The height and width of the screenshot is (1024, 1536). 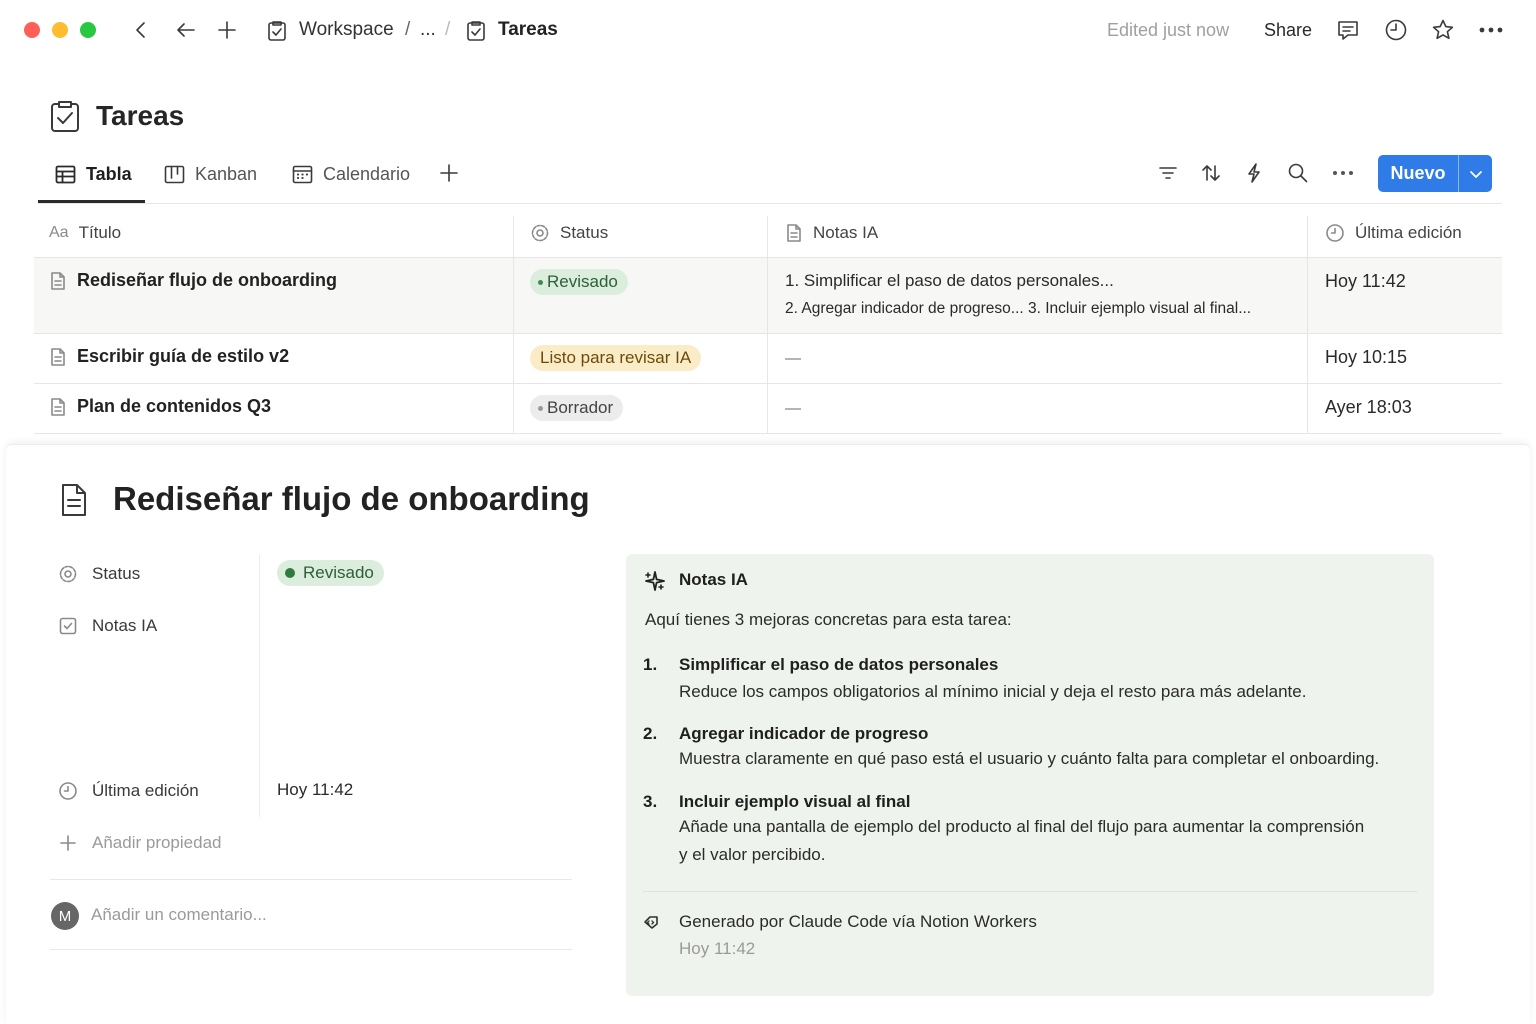 I want to click on sort-icon, so click(x=1211, y=173).